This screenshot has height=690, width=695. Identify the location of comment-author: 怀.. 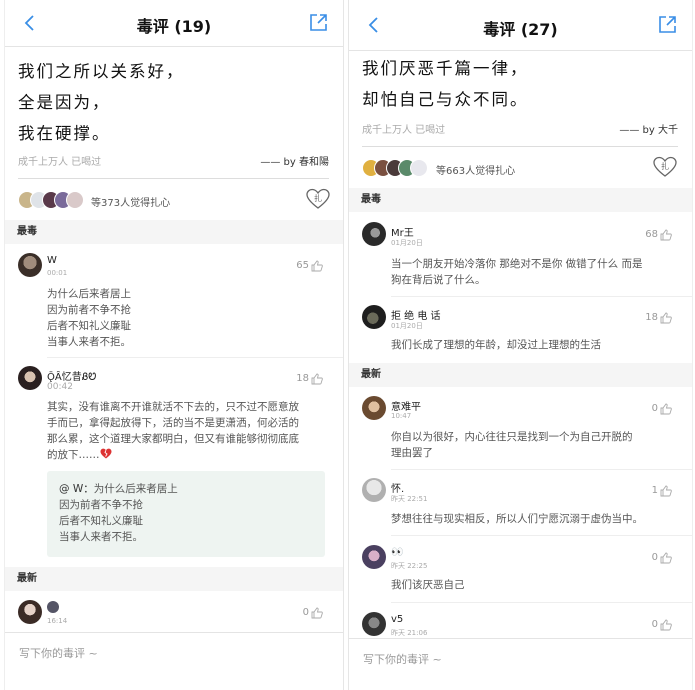
(397, 487).